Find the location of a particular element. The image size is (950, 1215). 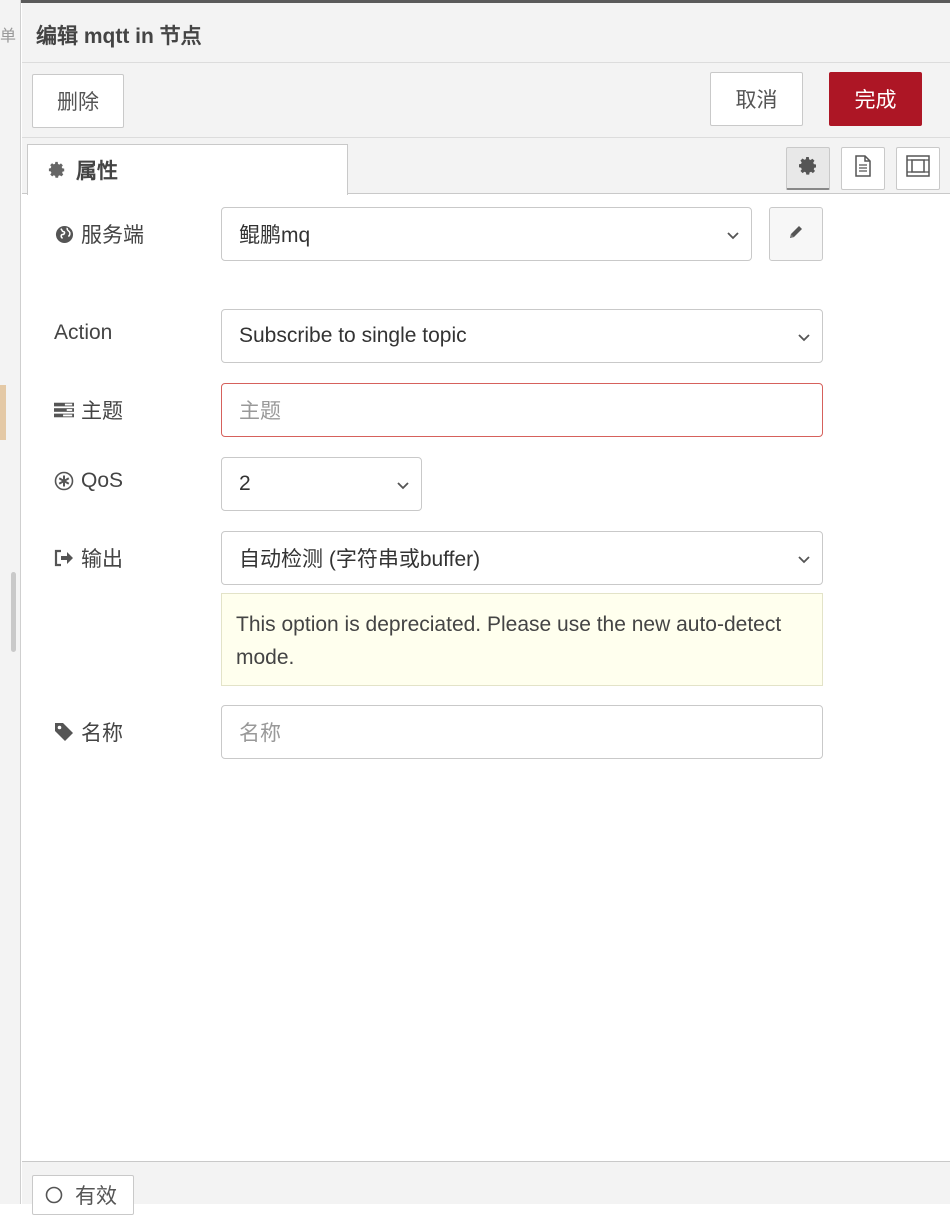

topic-label: 主题 is located at coordinates (88, 410).